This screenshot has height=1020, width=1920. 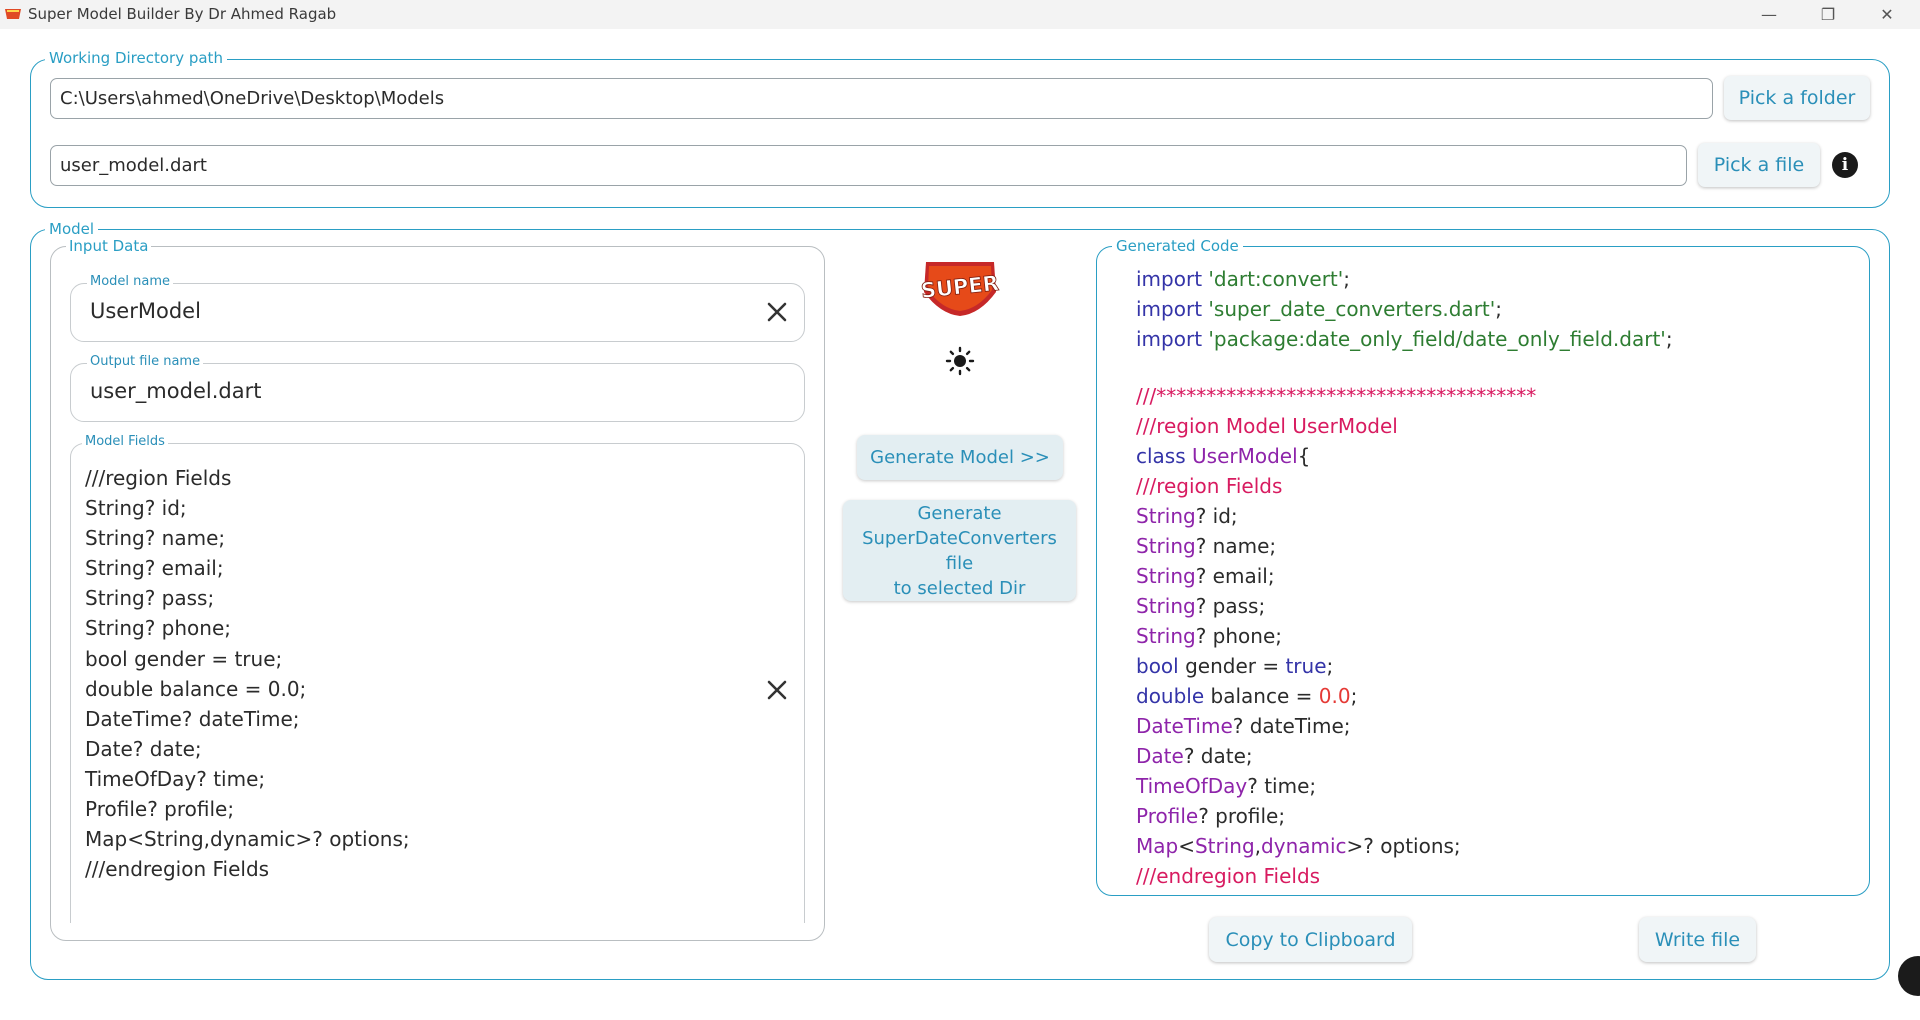 I want to click on code-line: Date? date;, so click(x=1496, y=756).